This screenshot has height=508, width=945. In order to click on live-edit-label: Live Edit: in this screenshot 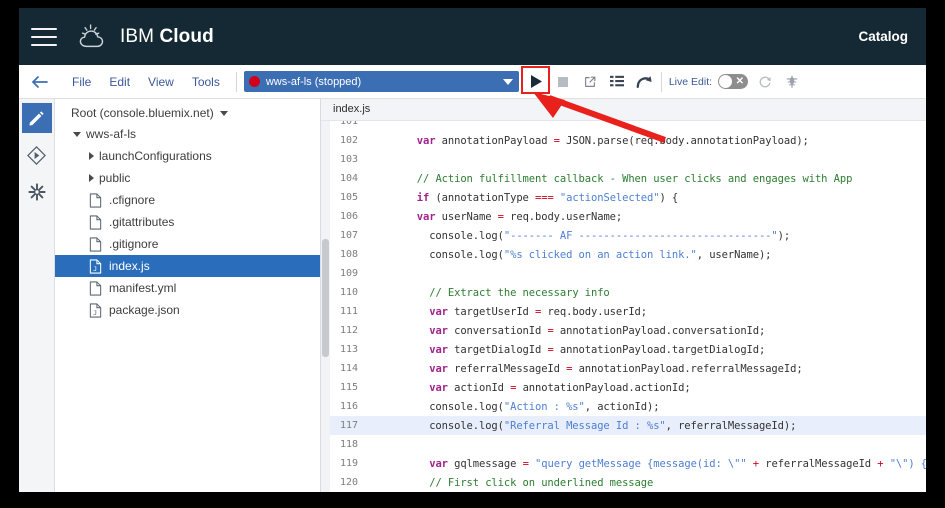, I will do `click(690, 81)`.